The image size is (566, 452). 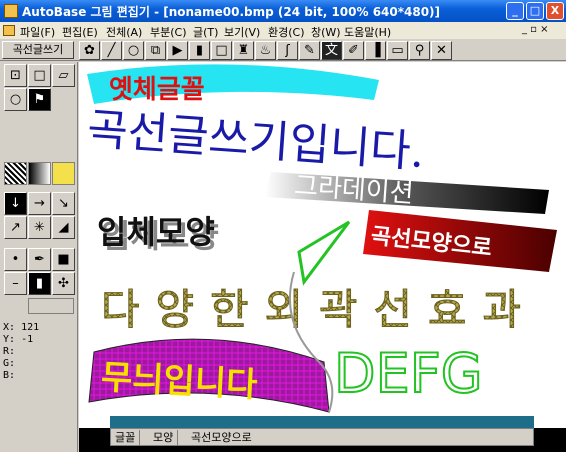 I want to click on image-fill-swatch, so click(x=63, y=173).